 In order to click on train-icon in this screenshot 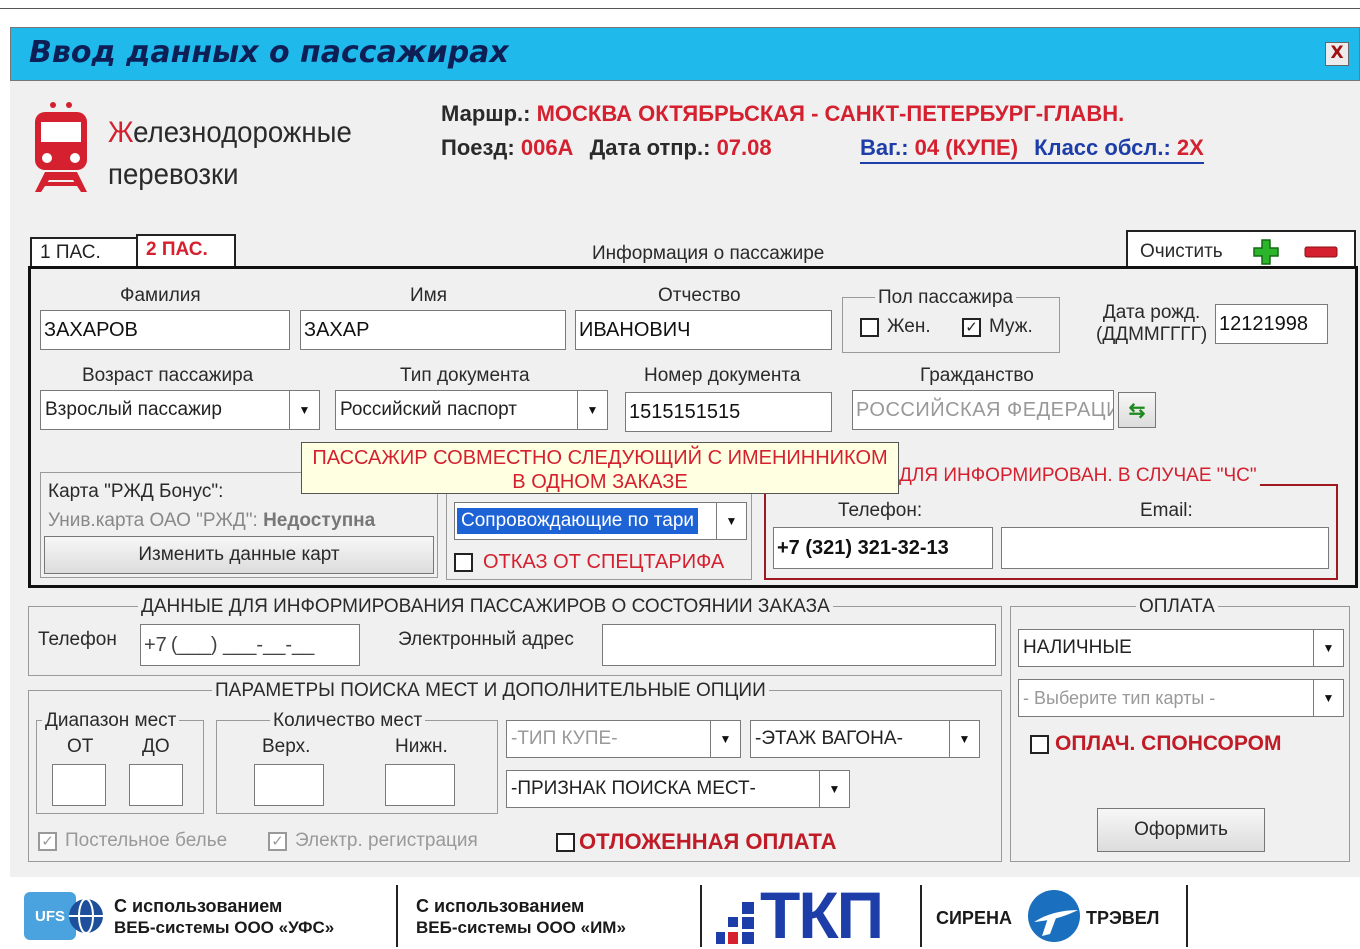, I will do `click(61, 147)`.